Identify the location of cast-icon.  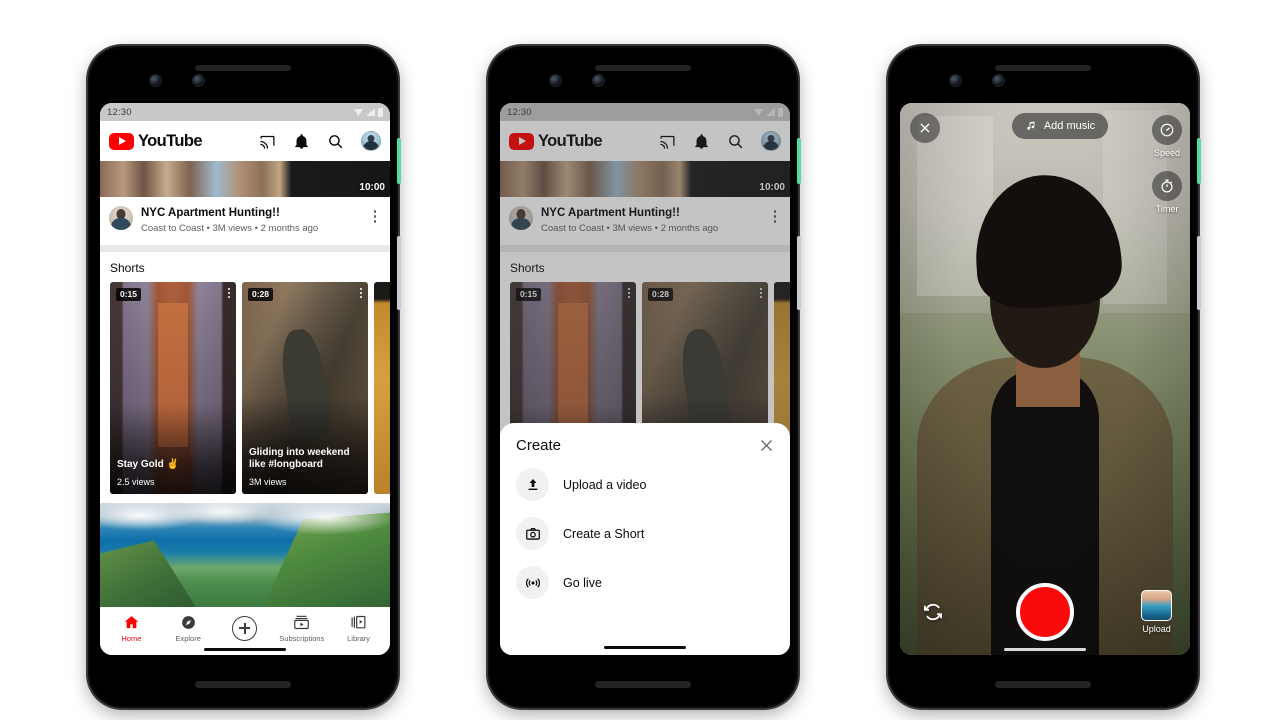
(267, 141).